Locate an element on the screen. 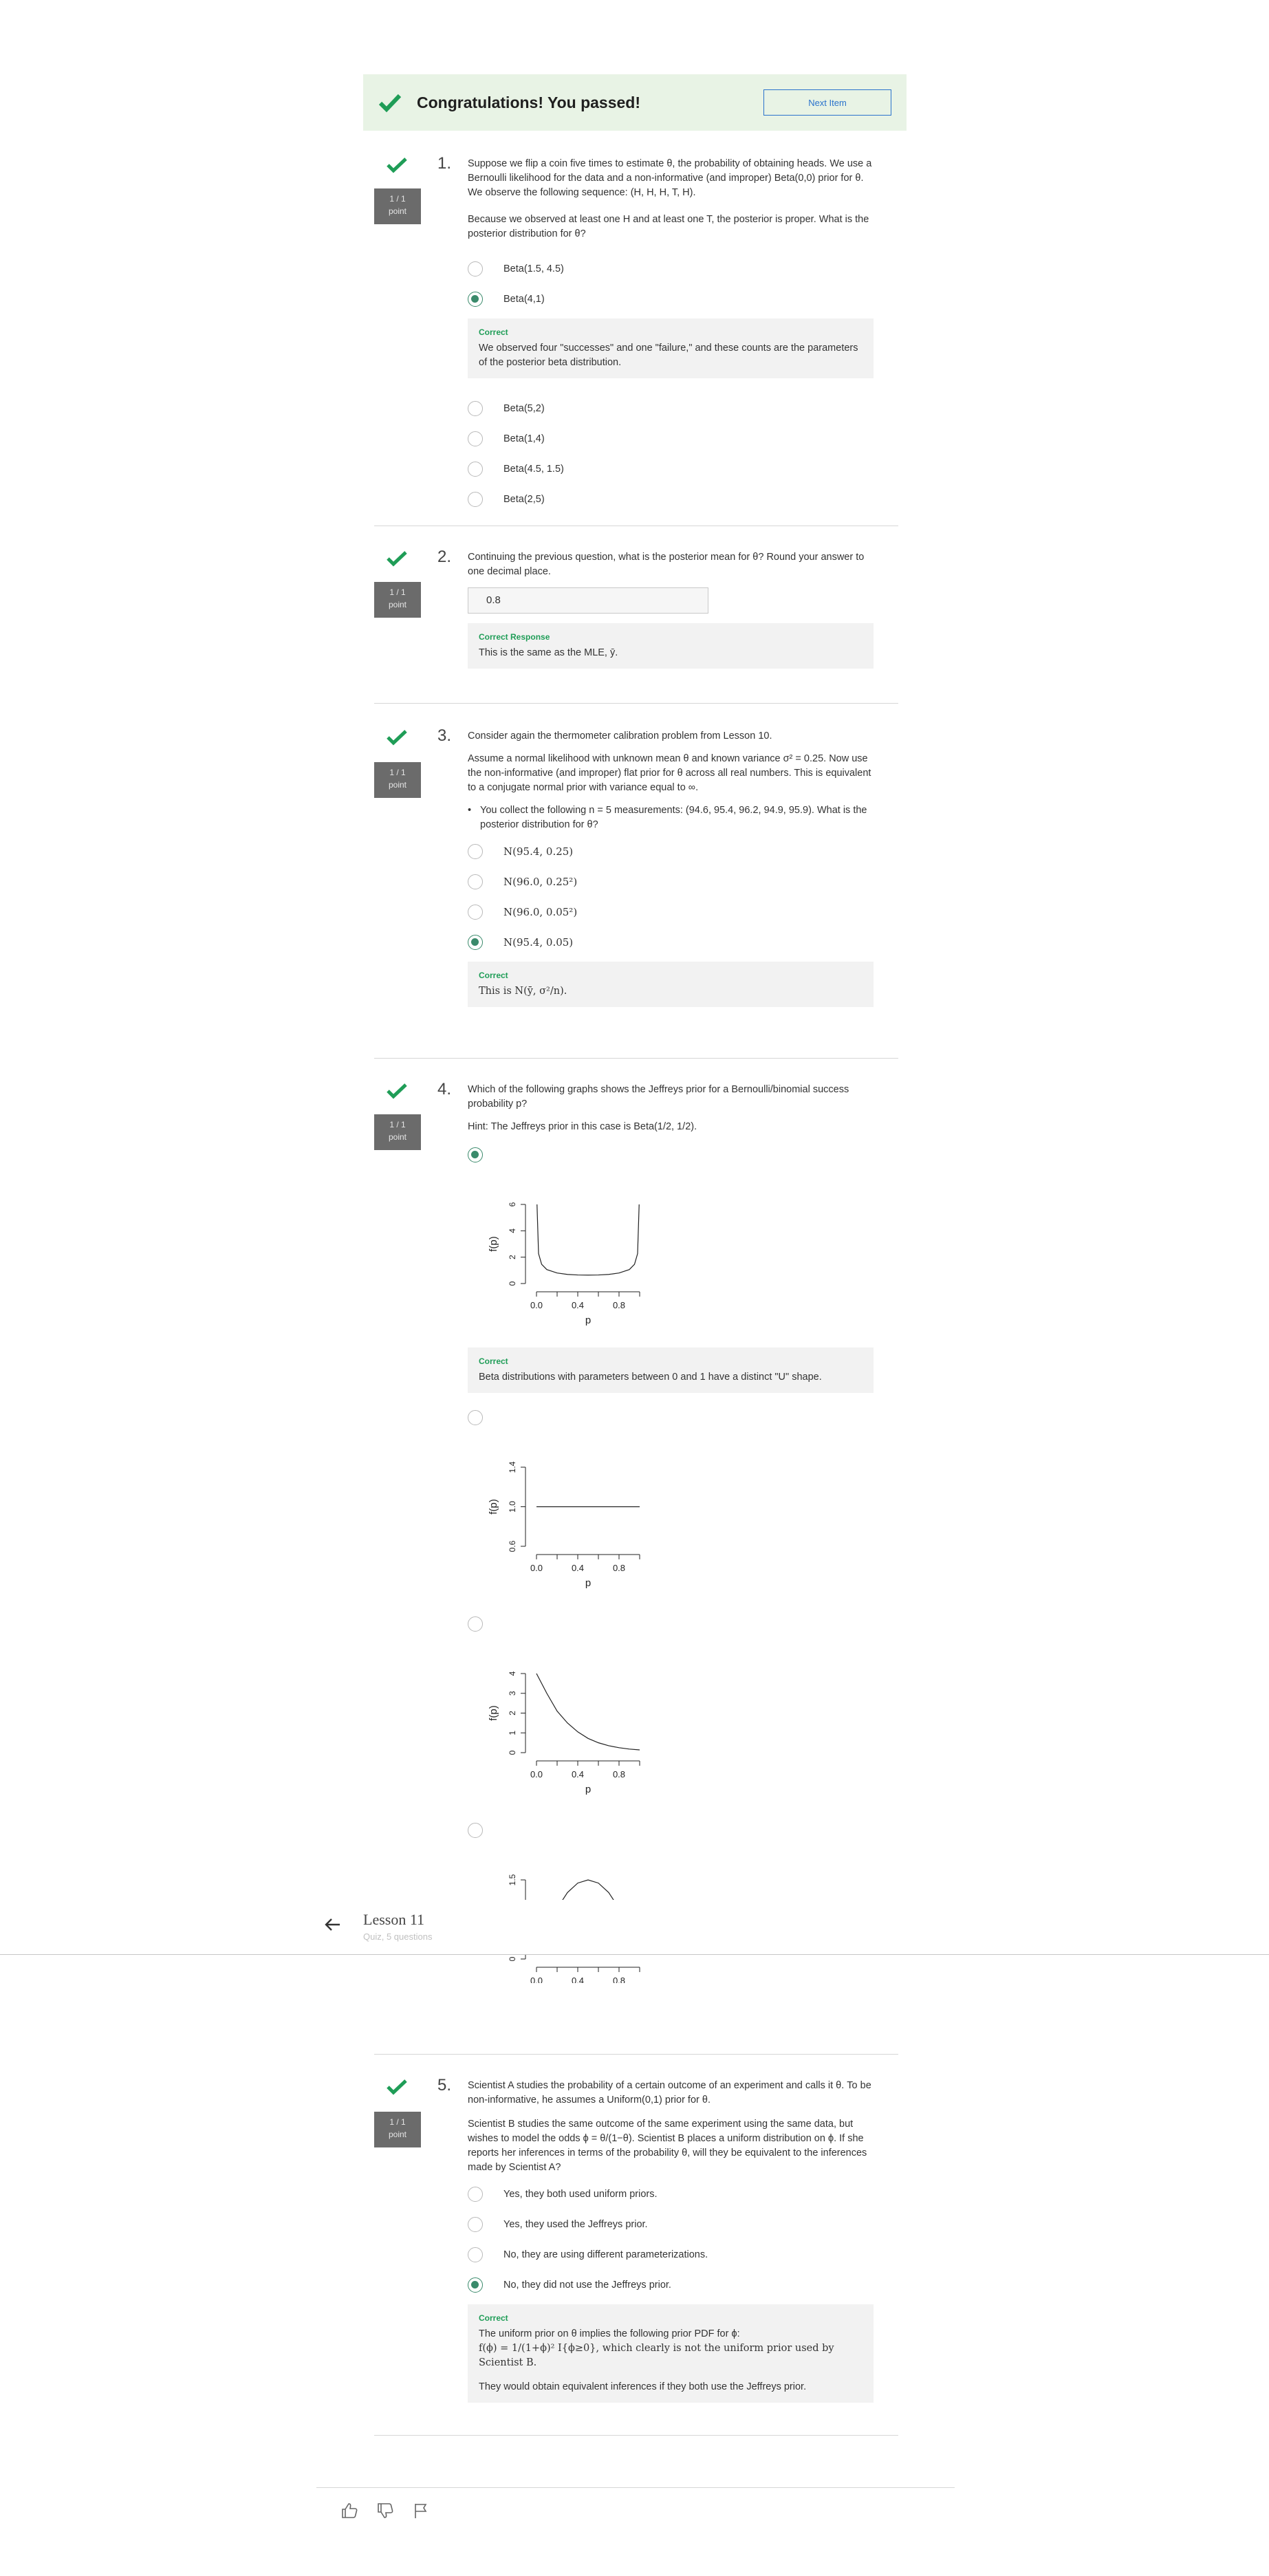 The width and height of the screenshot is (1269, 2576). chart-option-2: 0.0 0.4 0.8 p 0.6 1.0 1.4 f(p) is located at coordinates (564, 1525).